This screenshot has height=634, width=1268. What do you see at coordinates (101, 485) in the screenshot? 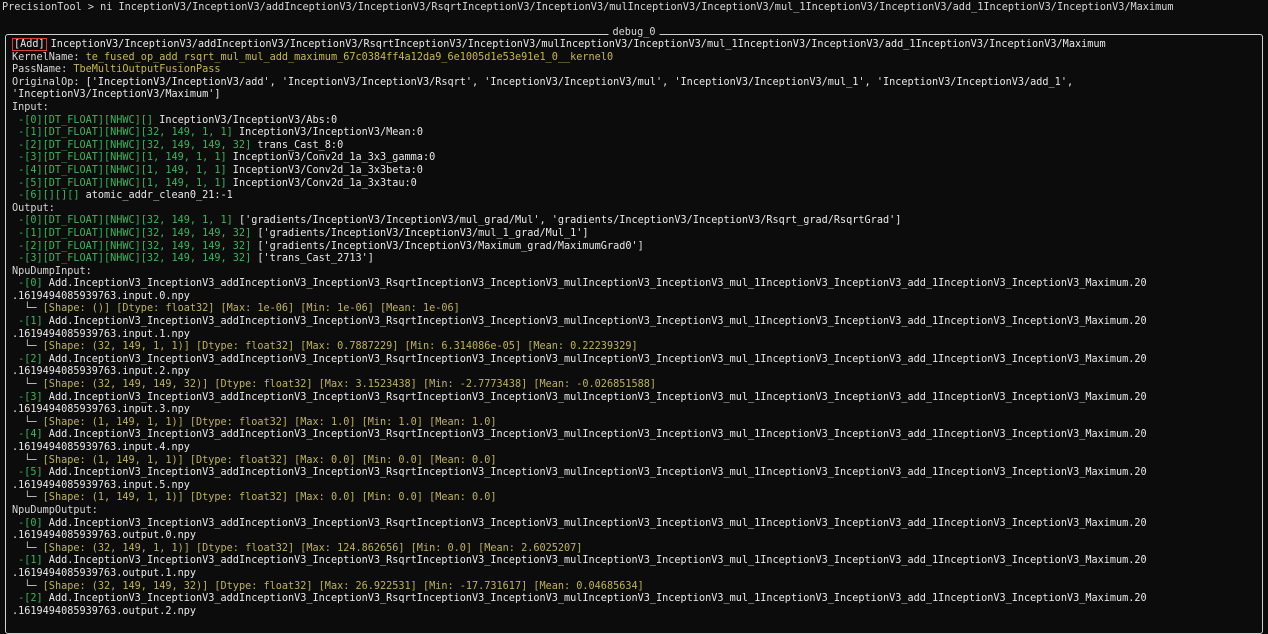
I see `npu-input-file-cont: .1619494085939763.input.5.npy` at bounding box center [101, 485].